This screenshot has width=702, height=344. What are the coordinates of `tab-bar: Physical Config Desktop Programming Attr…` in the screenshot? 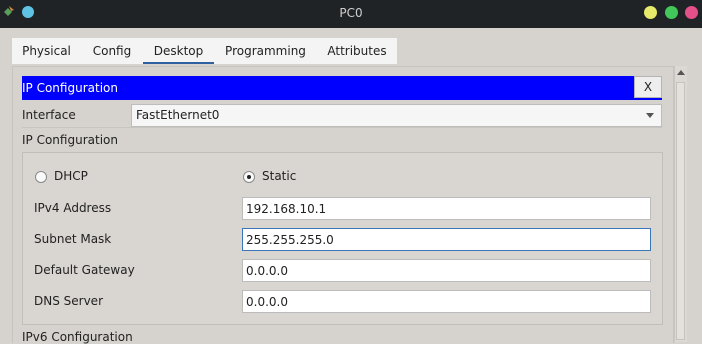 It's located at (204, 51).